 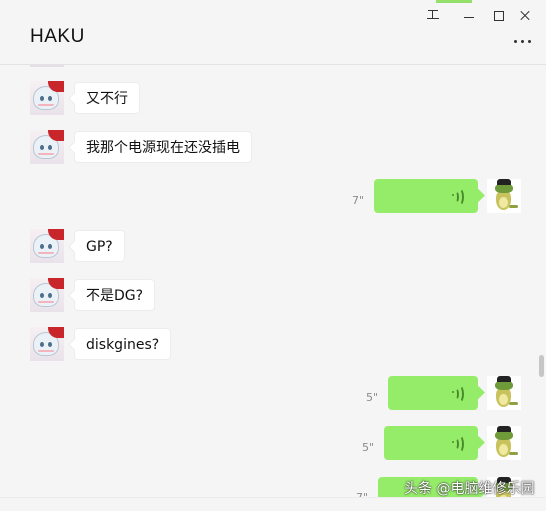 What do you see at coordinates (107, 98) in the screenshot?
I see `message-text-bubble: 又不行` at bounding box center [107, 98].